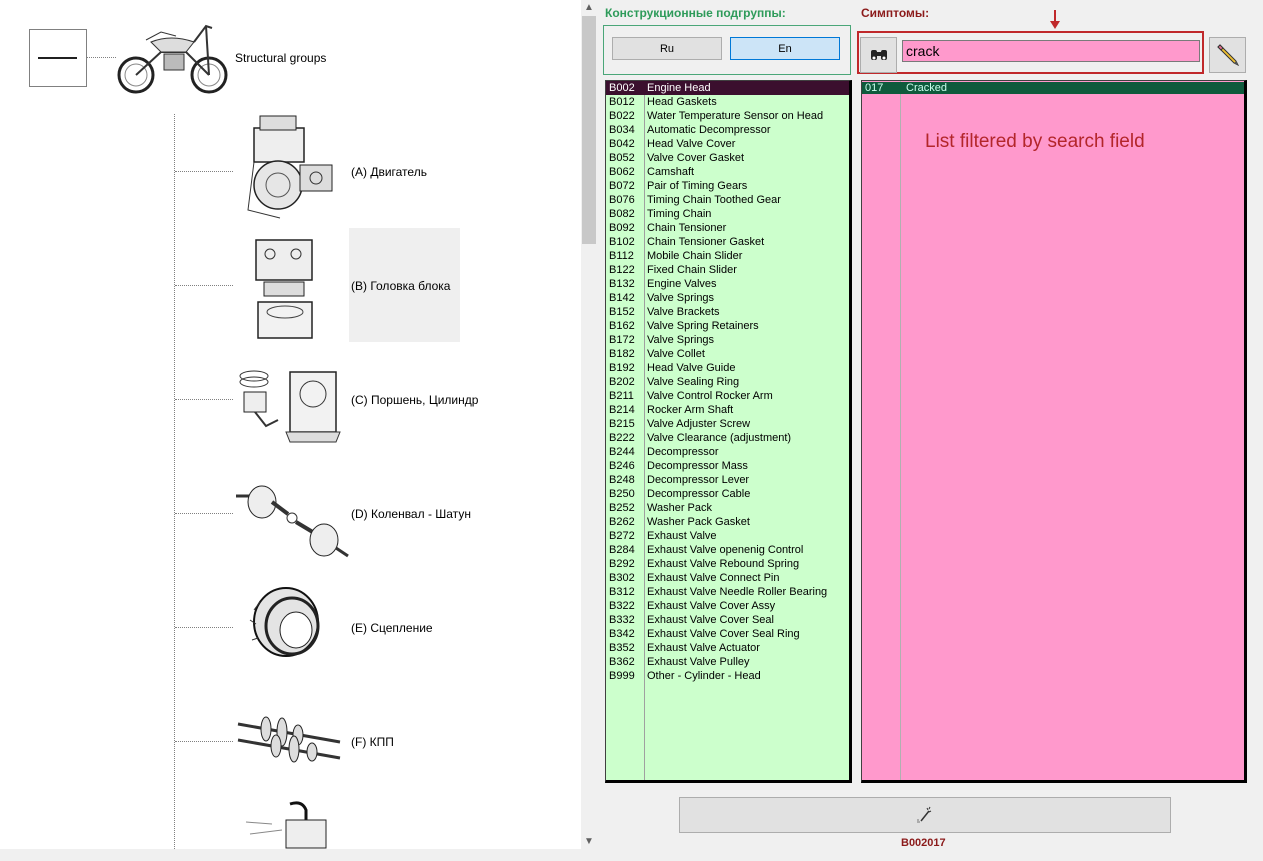 The height and width of the screenshot is (861, 1263). Describe the element at coordinates (727, 410) in the screenshot. I see `list-item: B214 Rocker Arm Shaft` at that location.